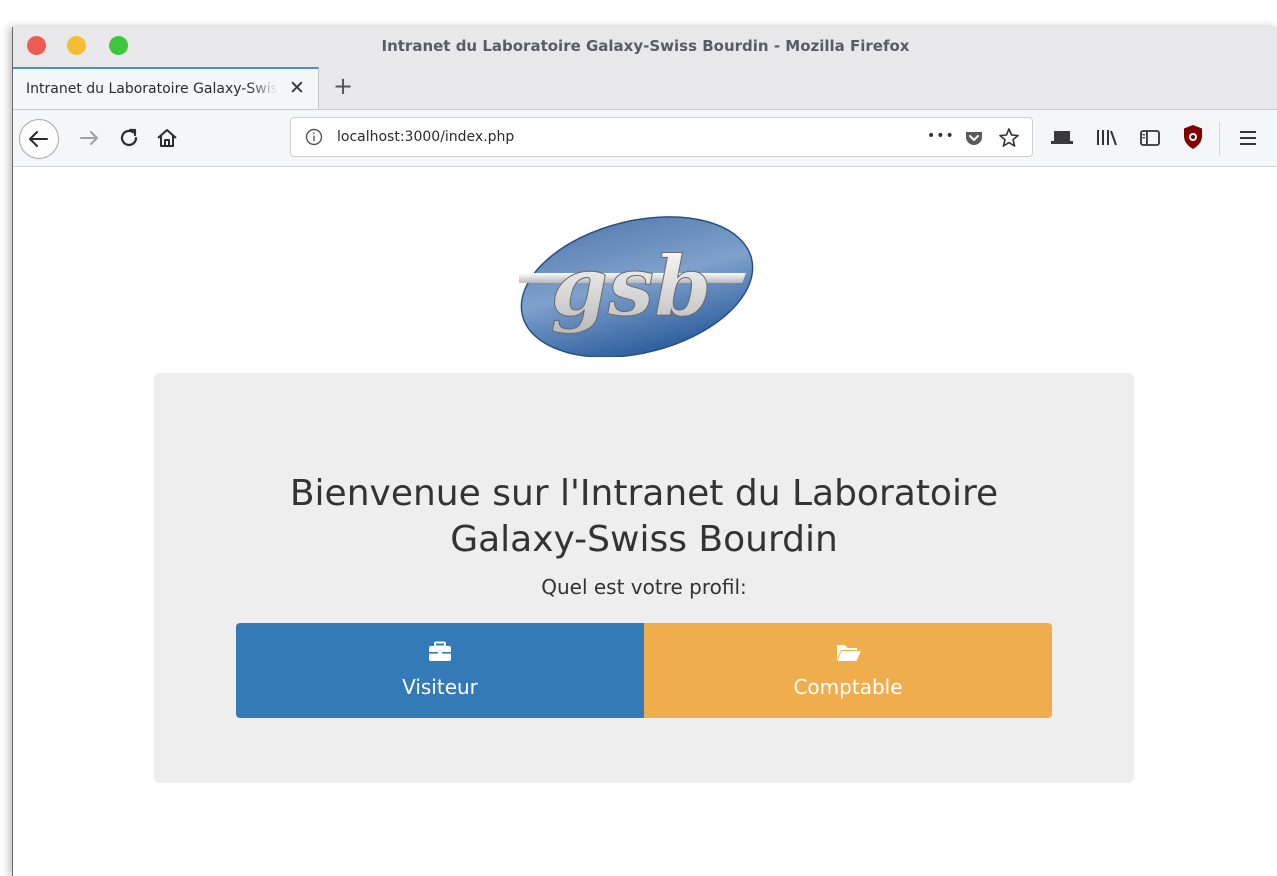 The image size is (1277, 876). I want to click on logo-text: gsb, so click(631, 287).